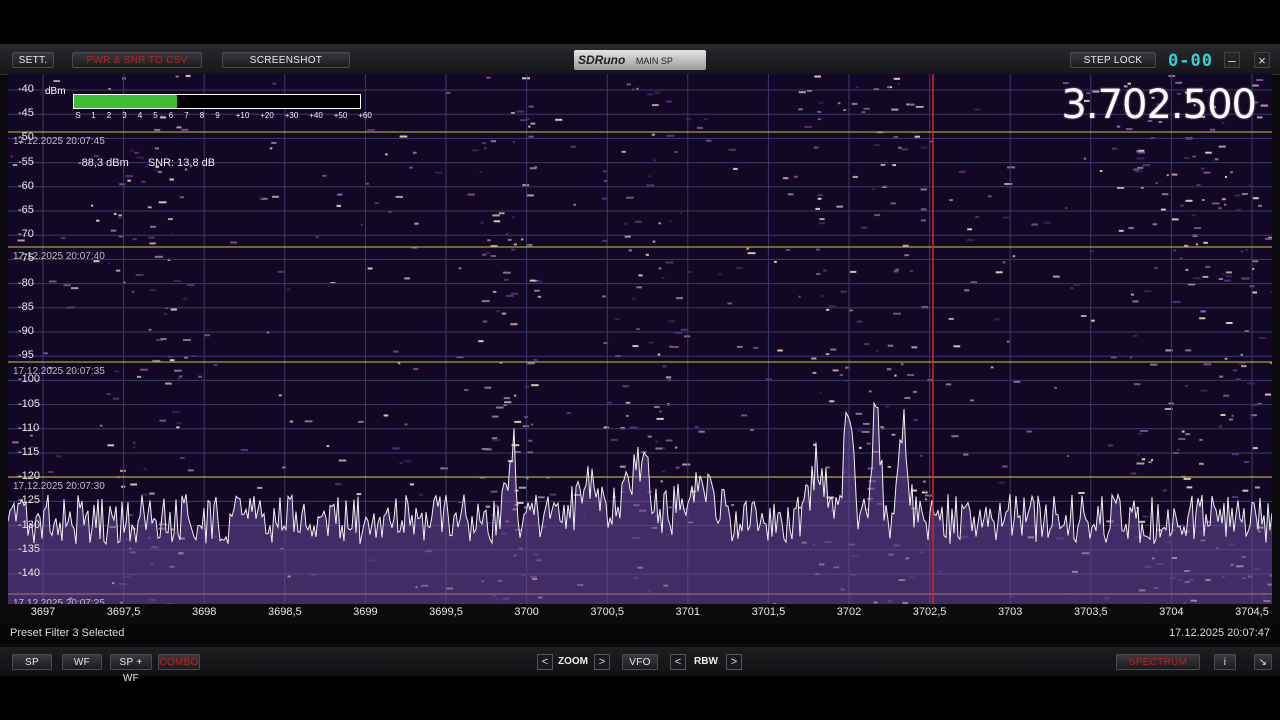 The width and height of the screenshot is (1280, 720). Describe the element at coordinates (59, 371) in the screenshot. I see `waterfall-timestamp: 17.12.2025 20:07:35` at that location.